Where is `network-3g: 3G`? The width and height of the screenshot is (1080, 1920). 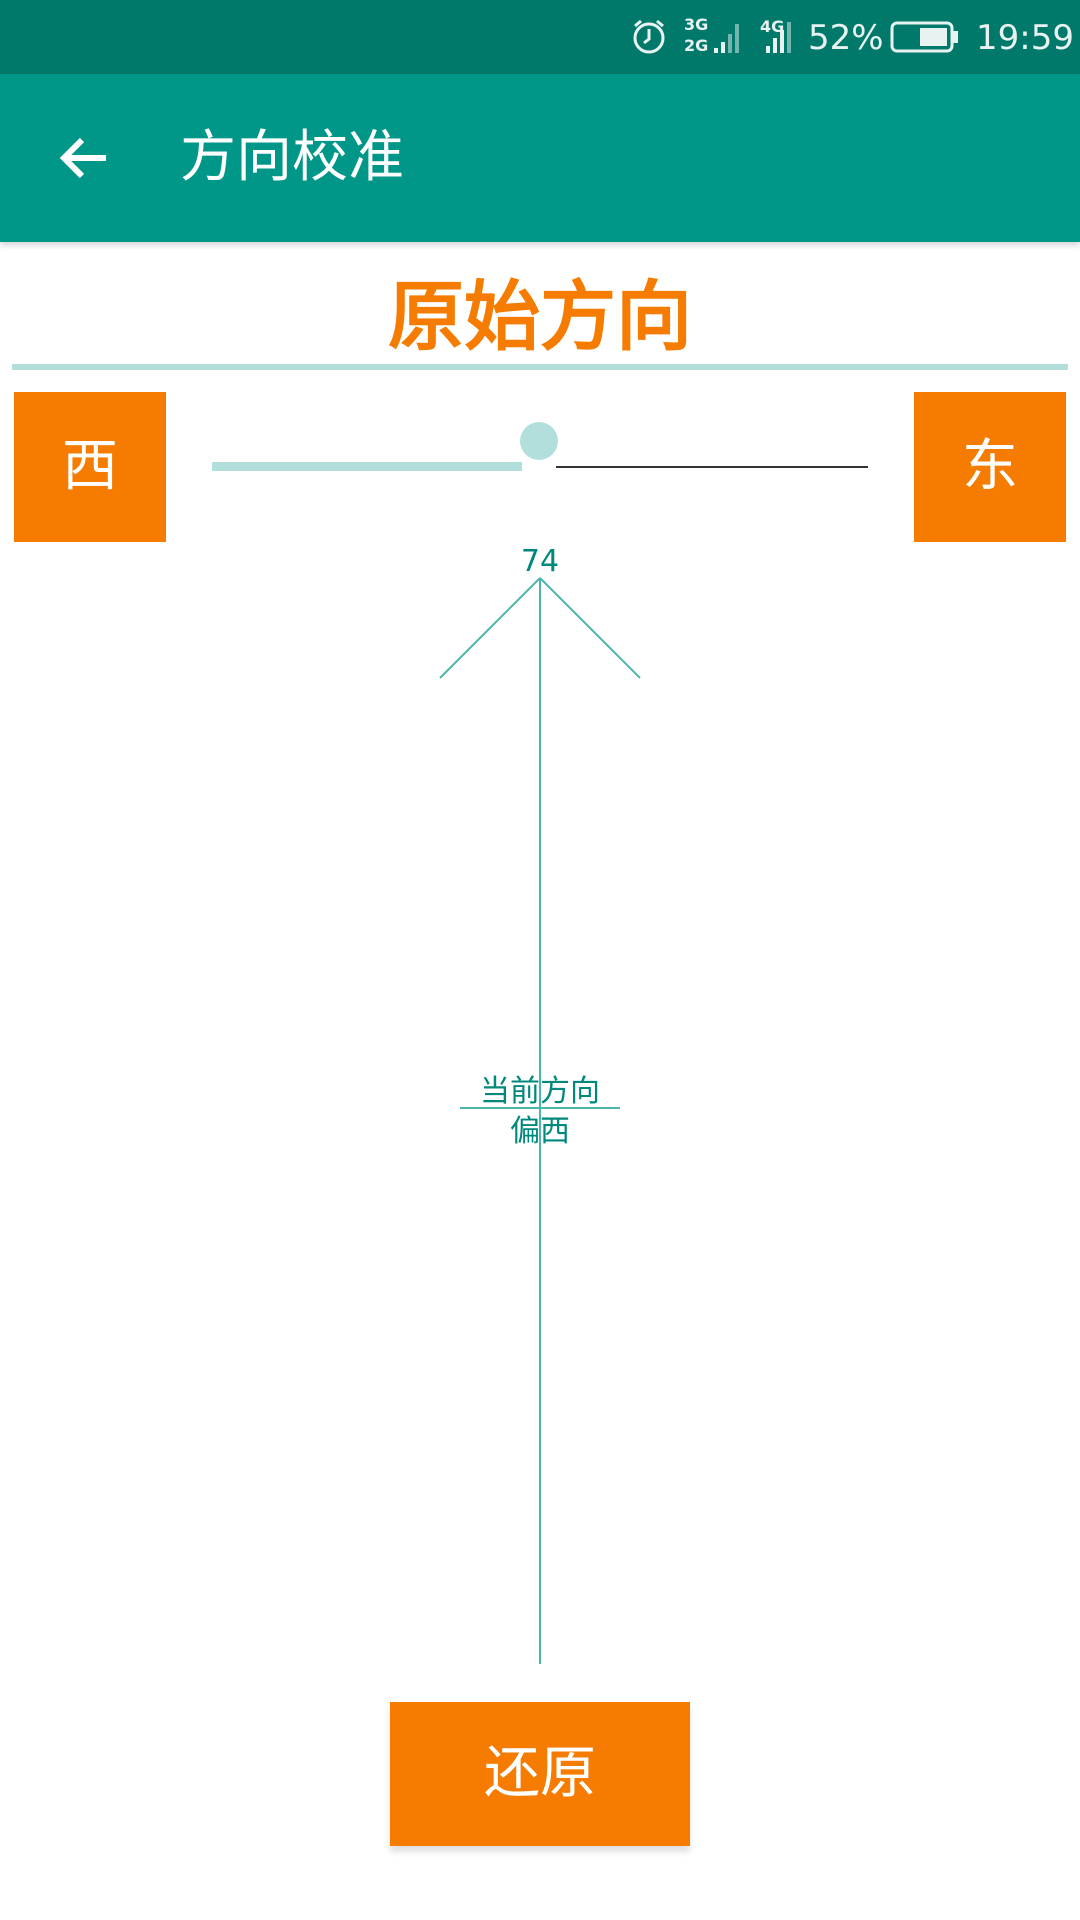
network-3g: 3G is located at coordinates (696, 24).